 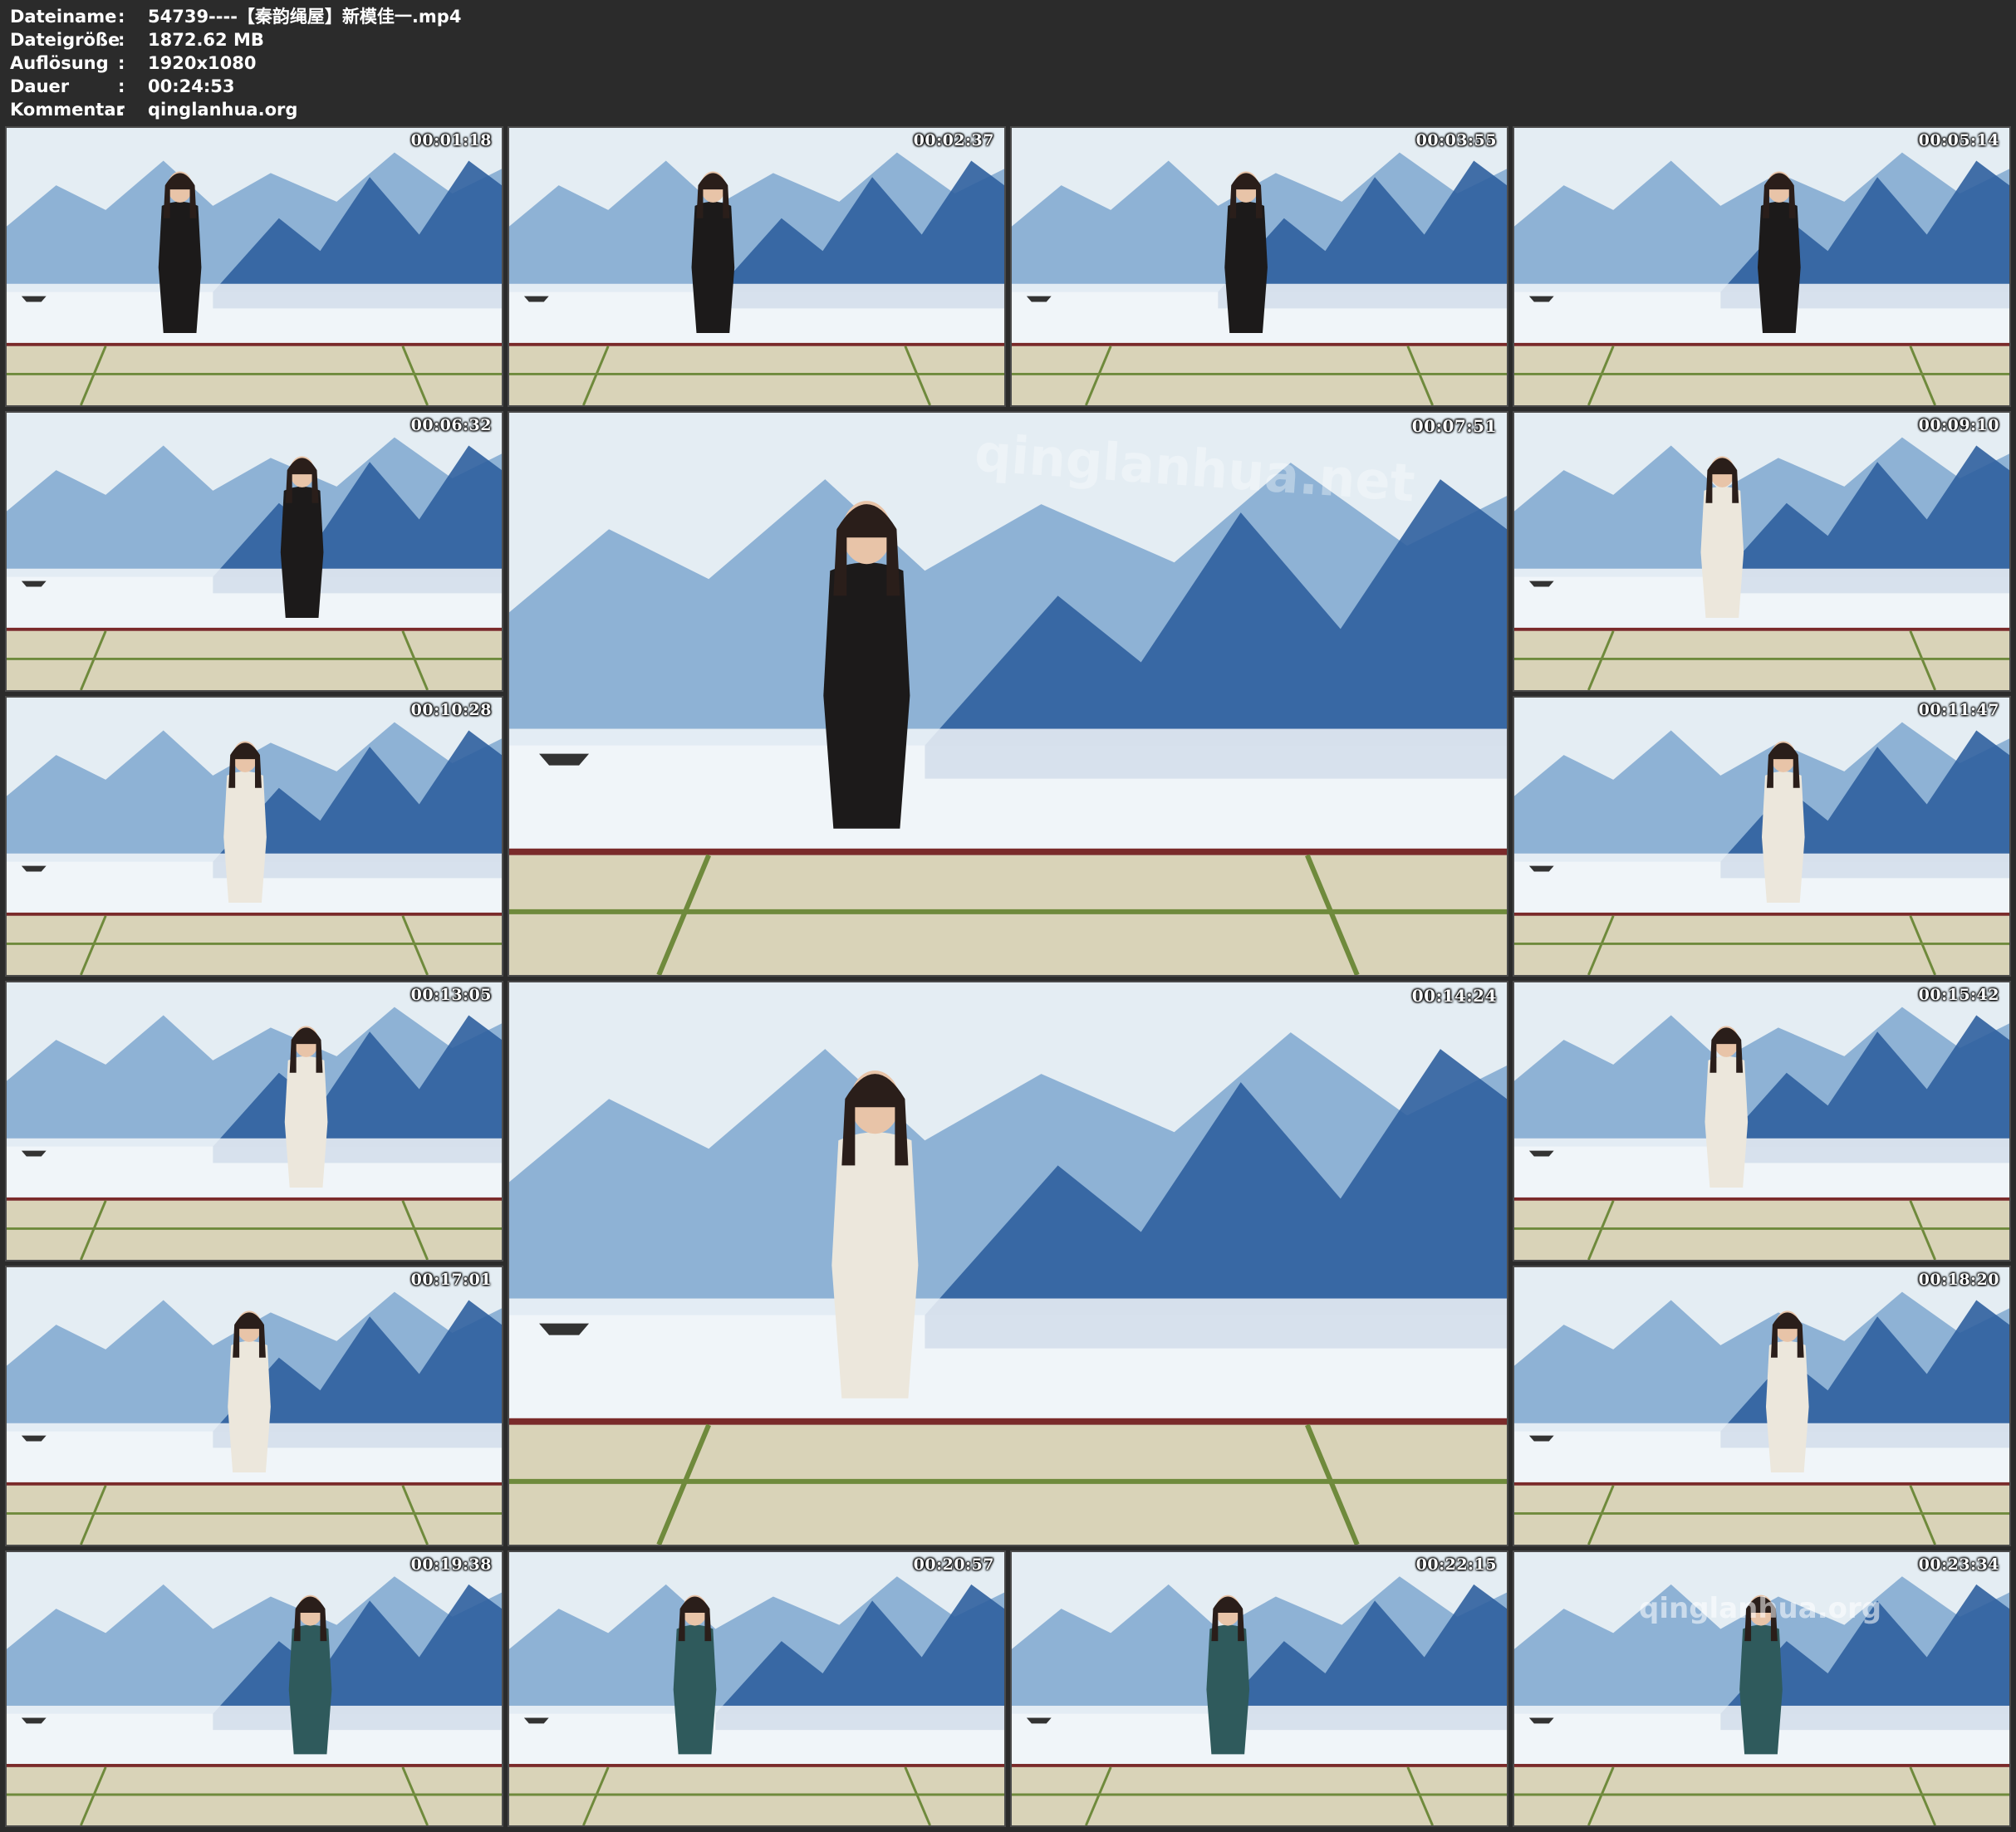 I want to click on thumbnail-frame: 00:13:05, so click(x=254, y=1121).